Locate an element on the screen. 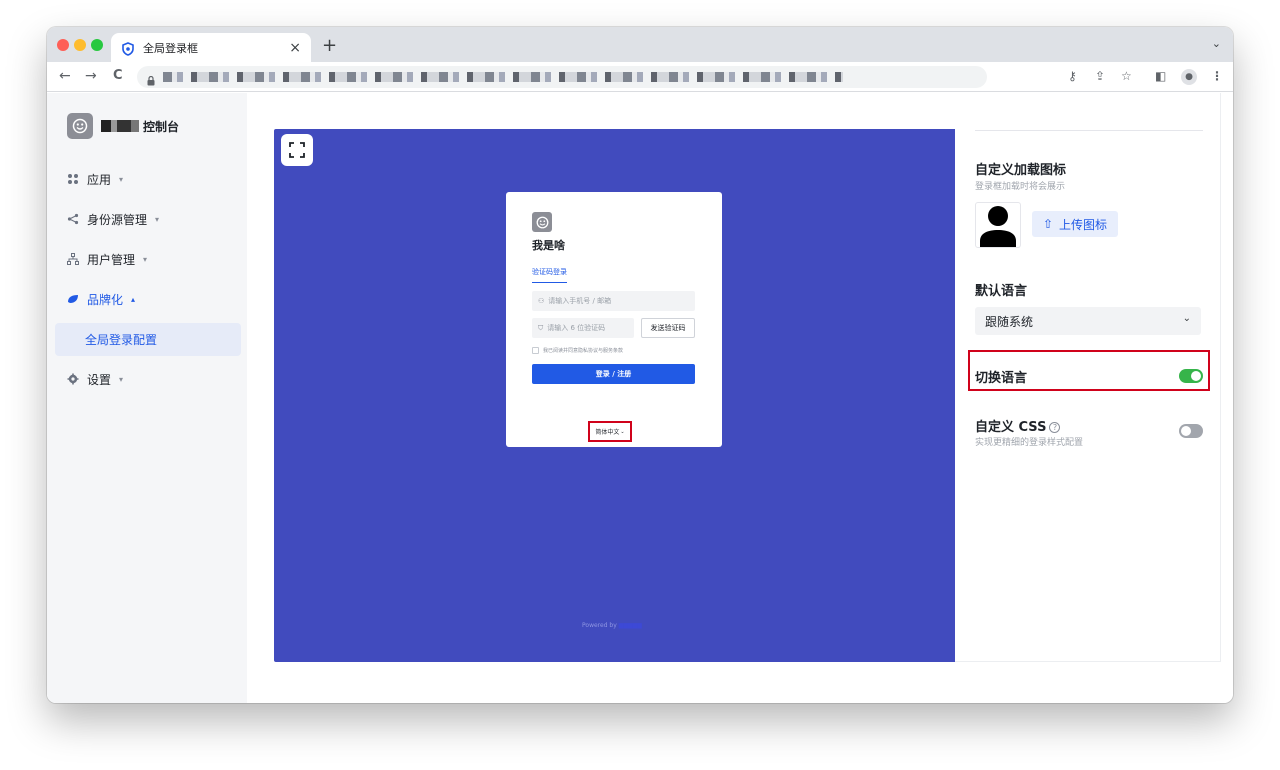 This screenshot has height=770, width=1280. star-icon: ☆ is located at coordinates (1126, 76).